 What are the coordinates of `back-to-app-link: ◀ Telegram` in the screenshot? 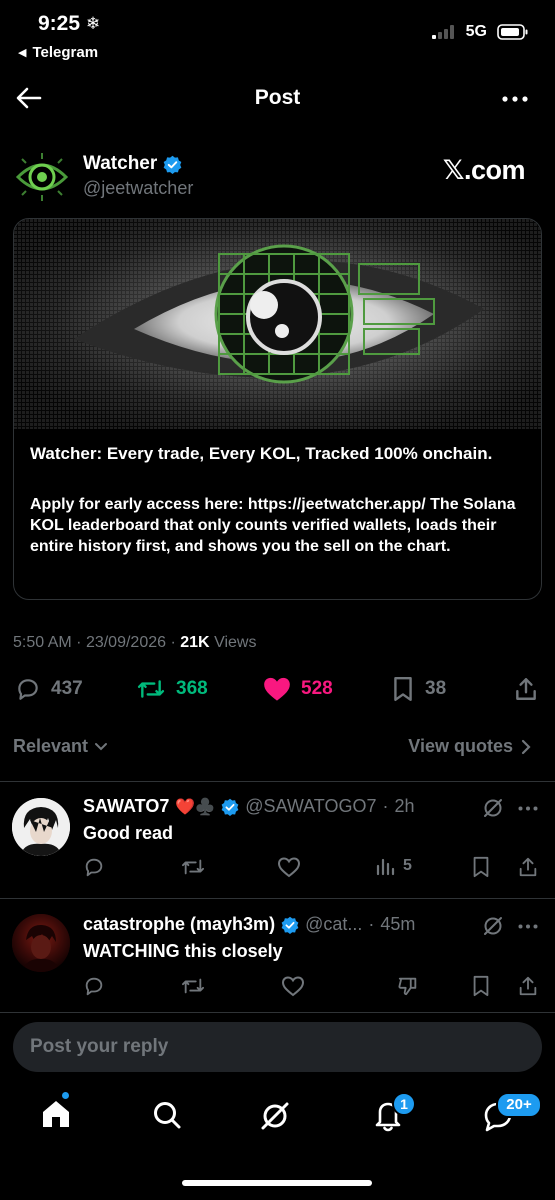 It's located at (58, 52).